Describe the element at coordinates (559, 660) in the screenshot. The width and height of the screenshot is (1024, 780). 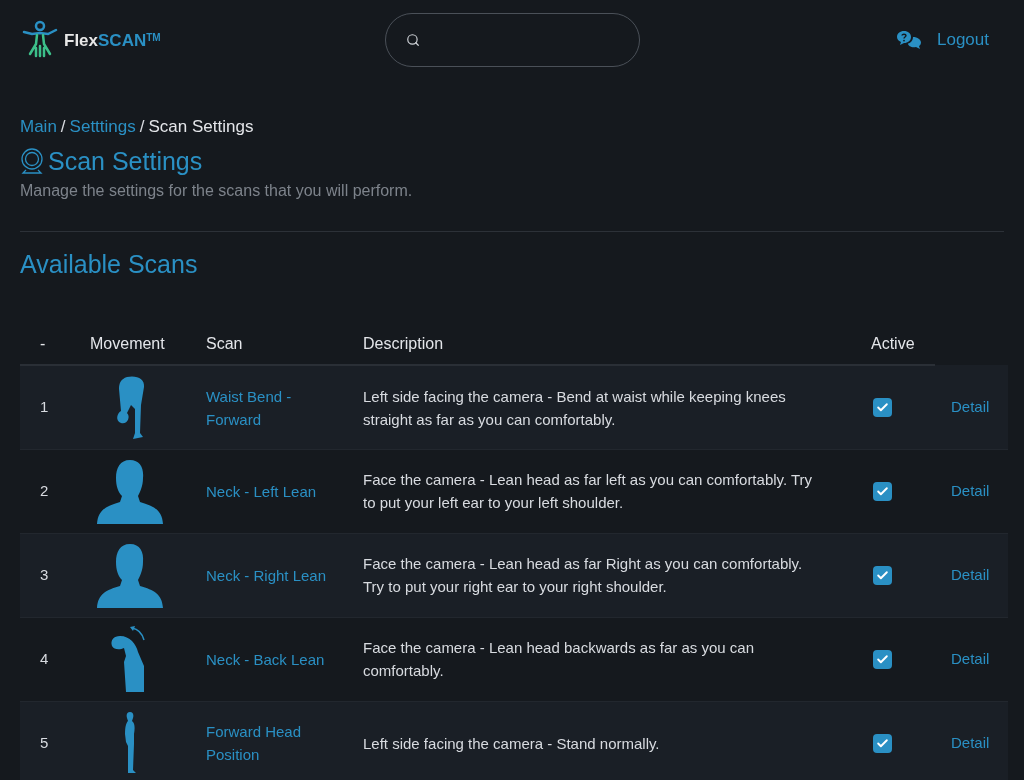
I see `scan-description: Face the camera - Lean head backwards as far as you can comfortably.` at that location.